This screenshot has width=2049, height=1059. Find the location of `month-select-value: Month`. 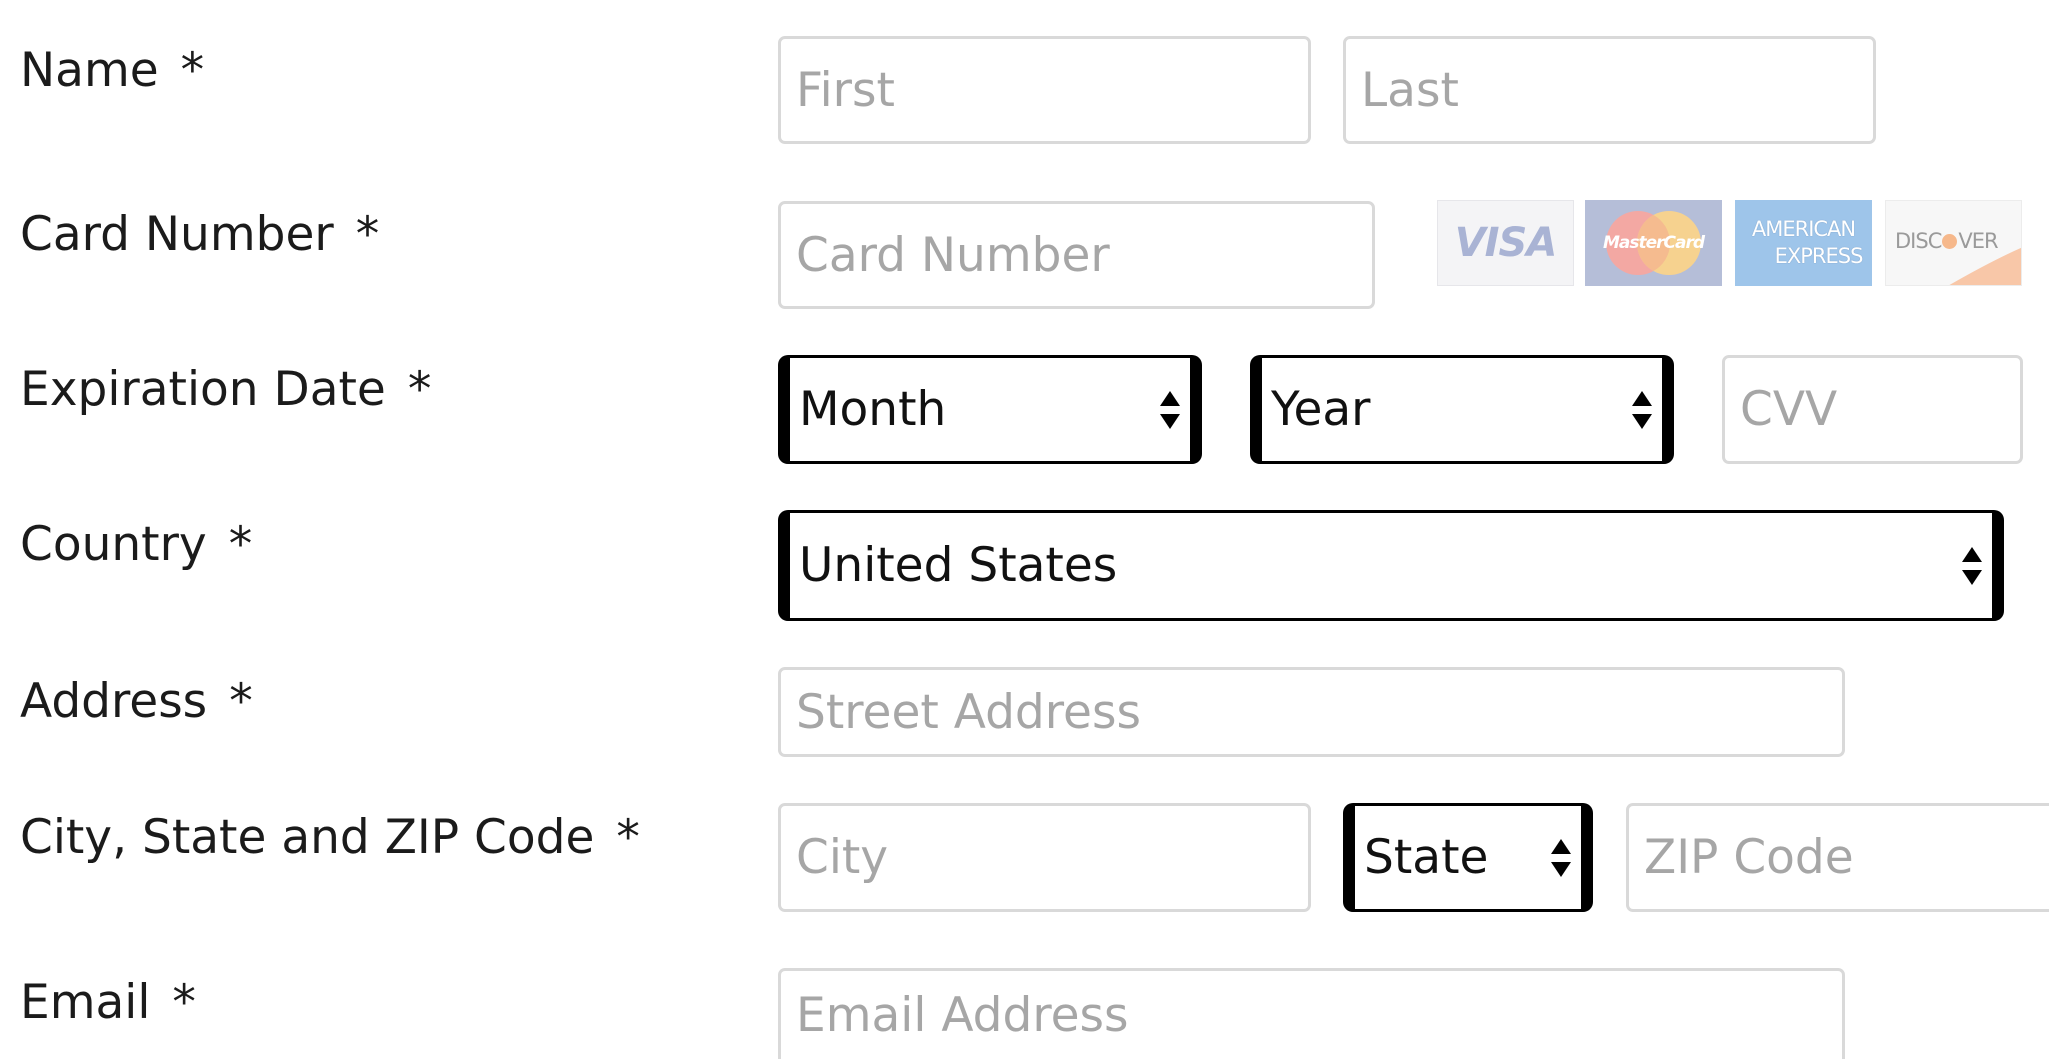

month-select-value: Month is located at coordinates (873, 409).